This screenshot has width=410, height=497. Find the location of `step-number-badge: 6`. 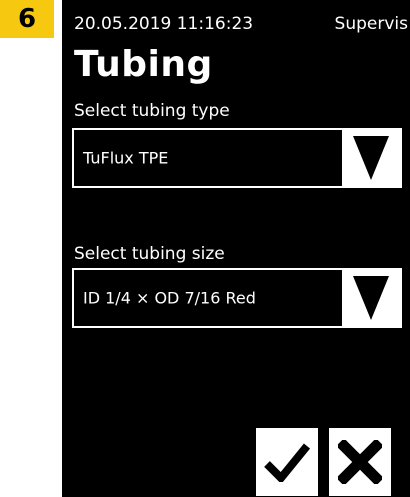

step-number-badge: 6 is located at coordinates (27, 19).